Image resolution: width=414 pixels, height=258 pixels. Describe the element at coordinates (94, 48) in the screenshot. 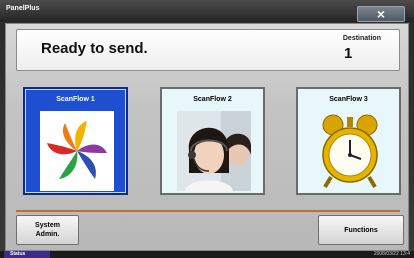

I see `status-message: Ready to send.` at that location.